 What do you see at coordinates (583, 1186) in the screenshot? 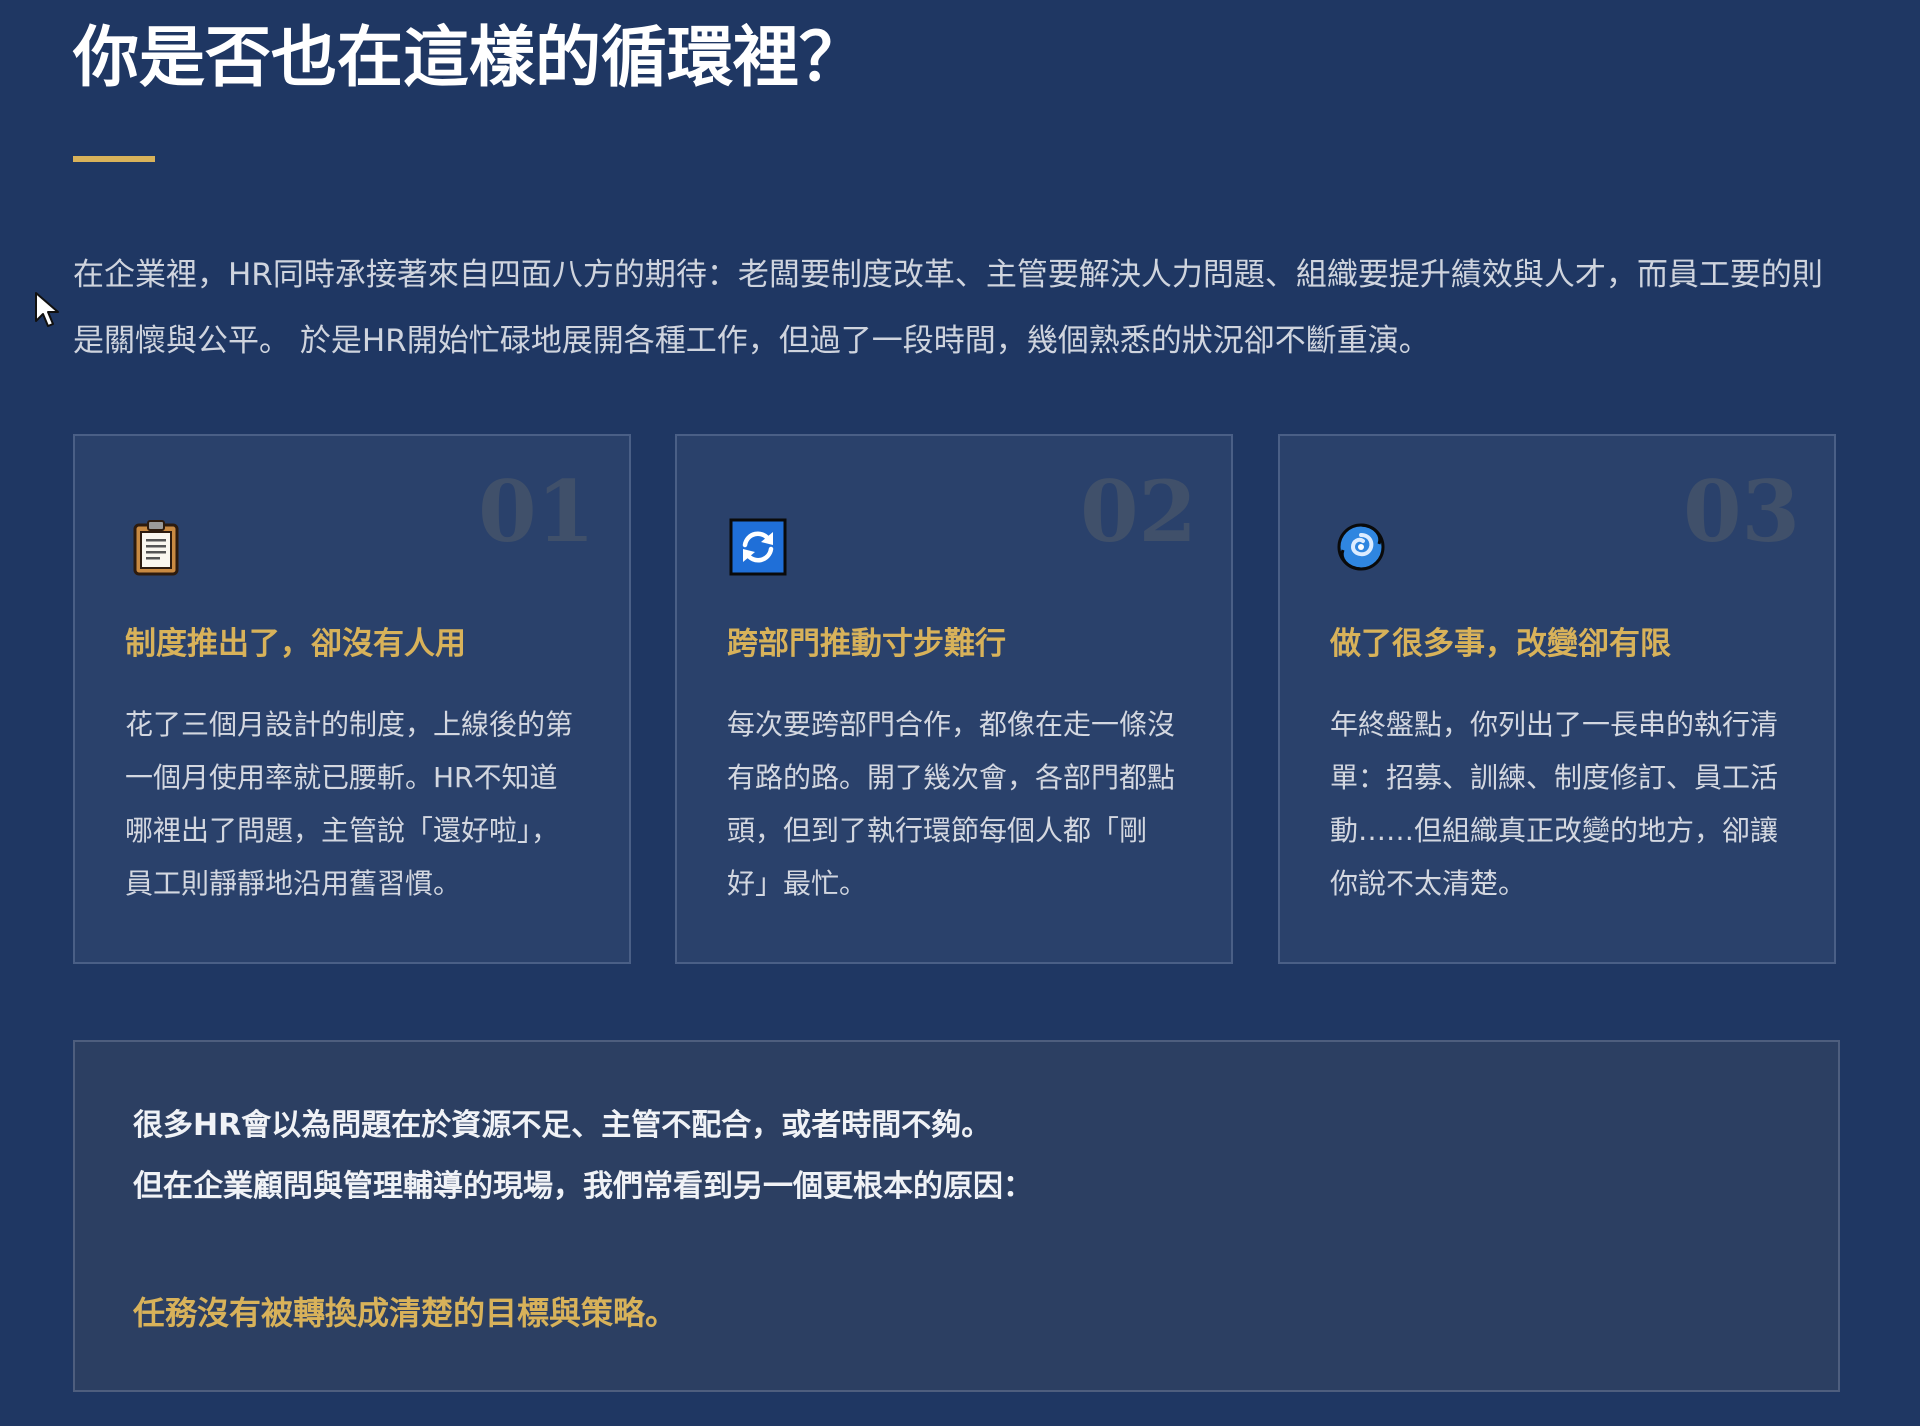
I see `callout-line: 但在企業顧問與管理輔導的現場，我們常看到另一個更根本的原因：` at bounding box center [583, 1186].